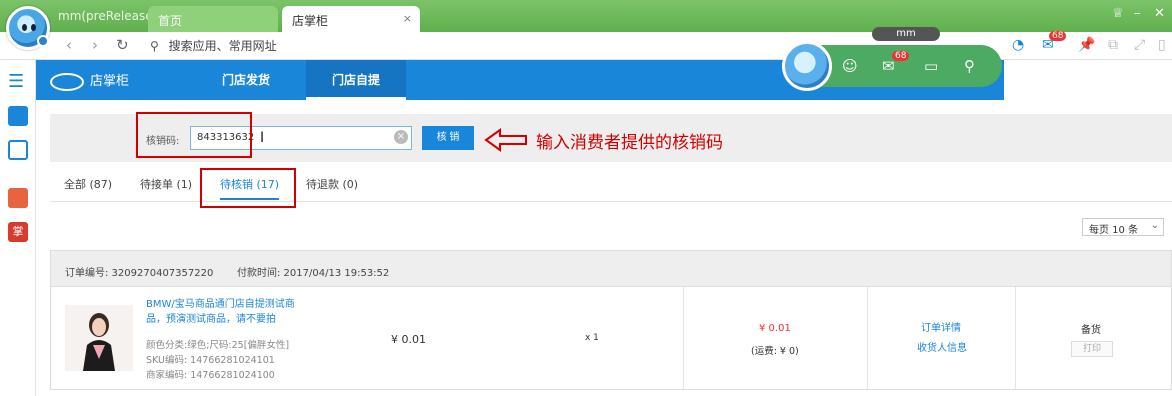  I want to click on shopping-bag-icon, so click(18, 116).